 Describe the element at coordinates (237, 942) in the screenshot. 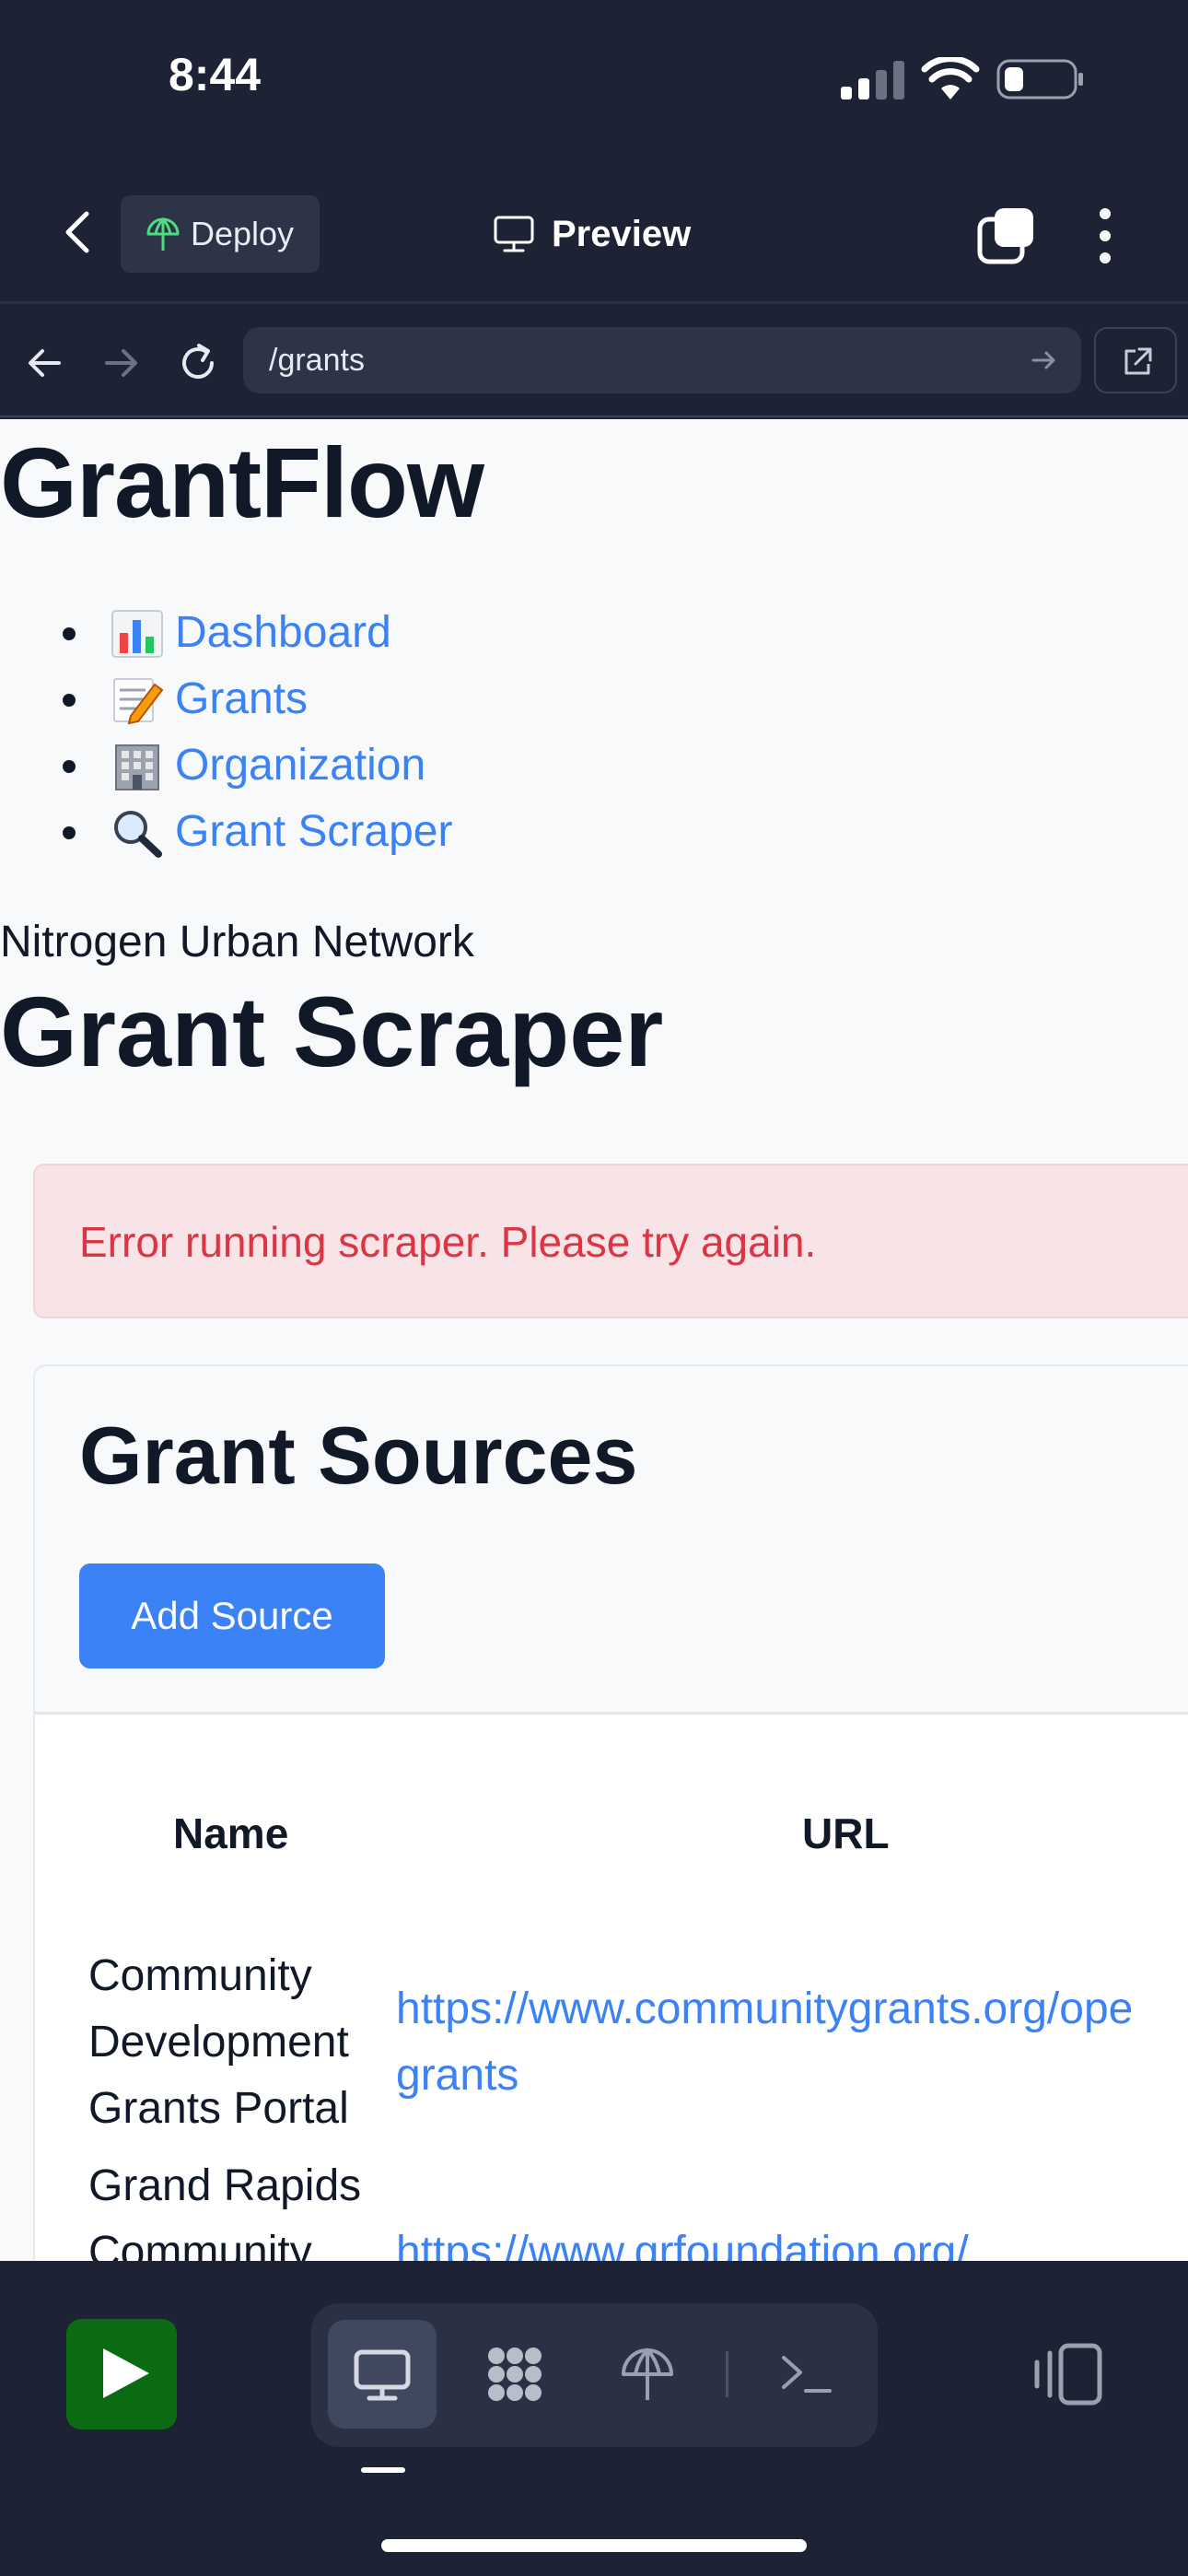

I see `organization-name: Nitrogen Urban Network` at that location.